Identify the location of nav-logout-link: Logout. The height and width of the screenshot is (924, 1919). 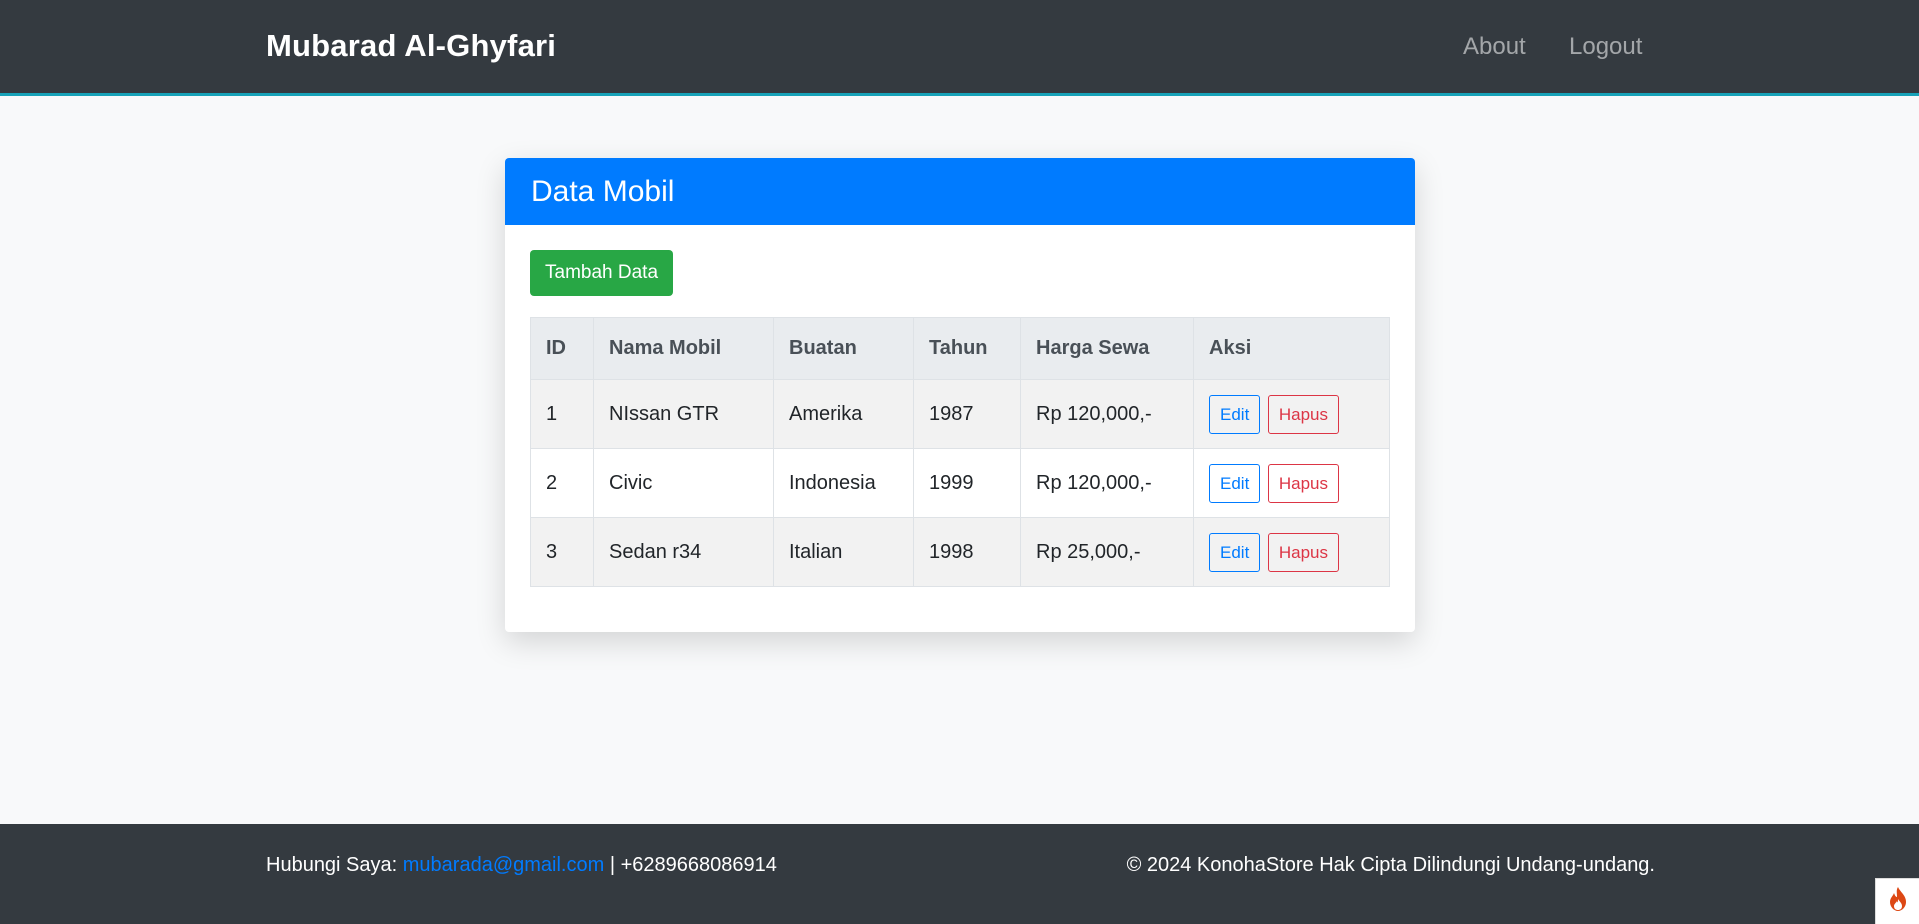
(1605, 47).